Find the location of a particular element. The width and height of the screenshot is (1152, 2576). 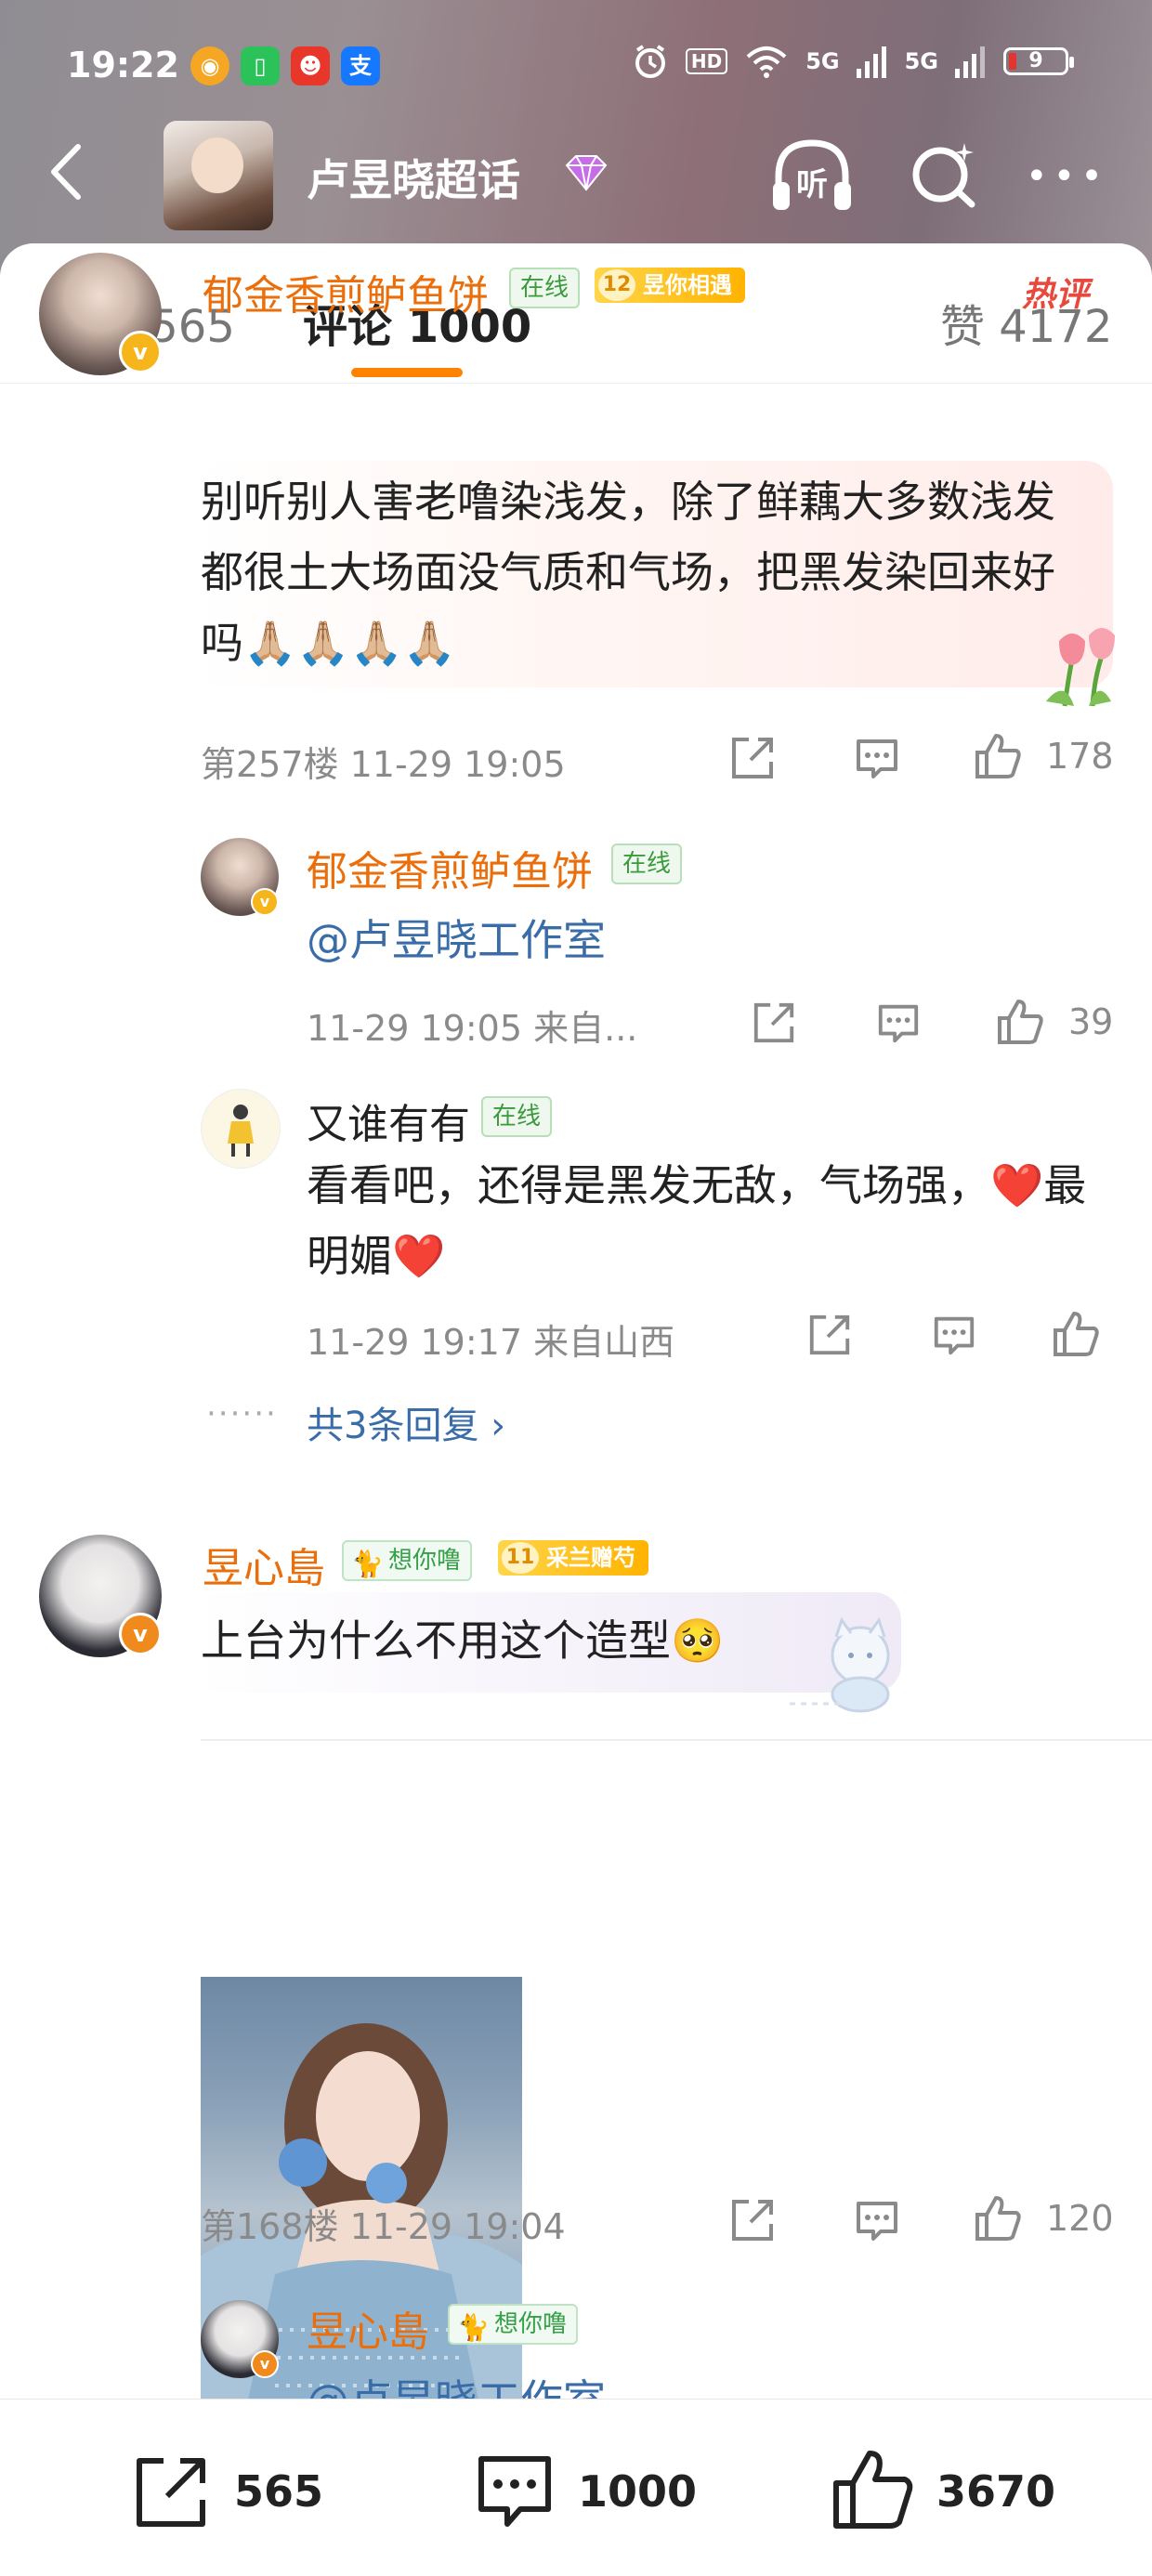

comment-floor: 第257楼 11-29 19:05 is located at coordinates (383, 761).